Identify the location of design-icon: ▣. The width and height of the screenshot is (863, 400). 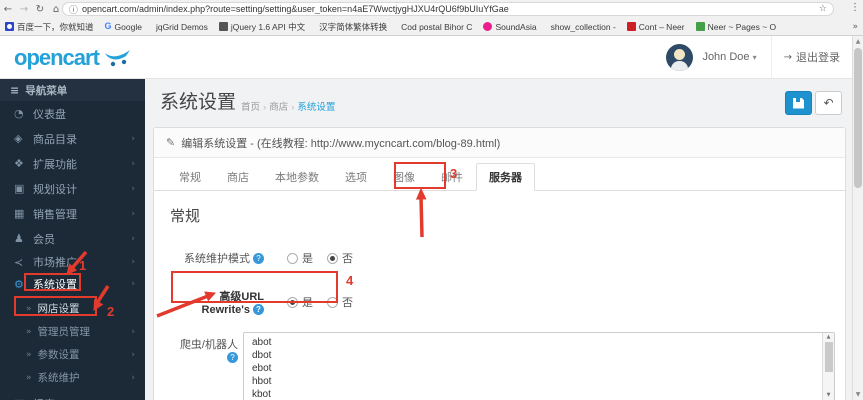
(19, 188).